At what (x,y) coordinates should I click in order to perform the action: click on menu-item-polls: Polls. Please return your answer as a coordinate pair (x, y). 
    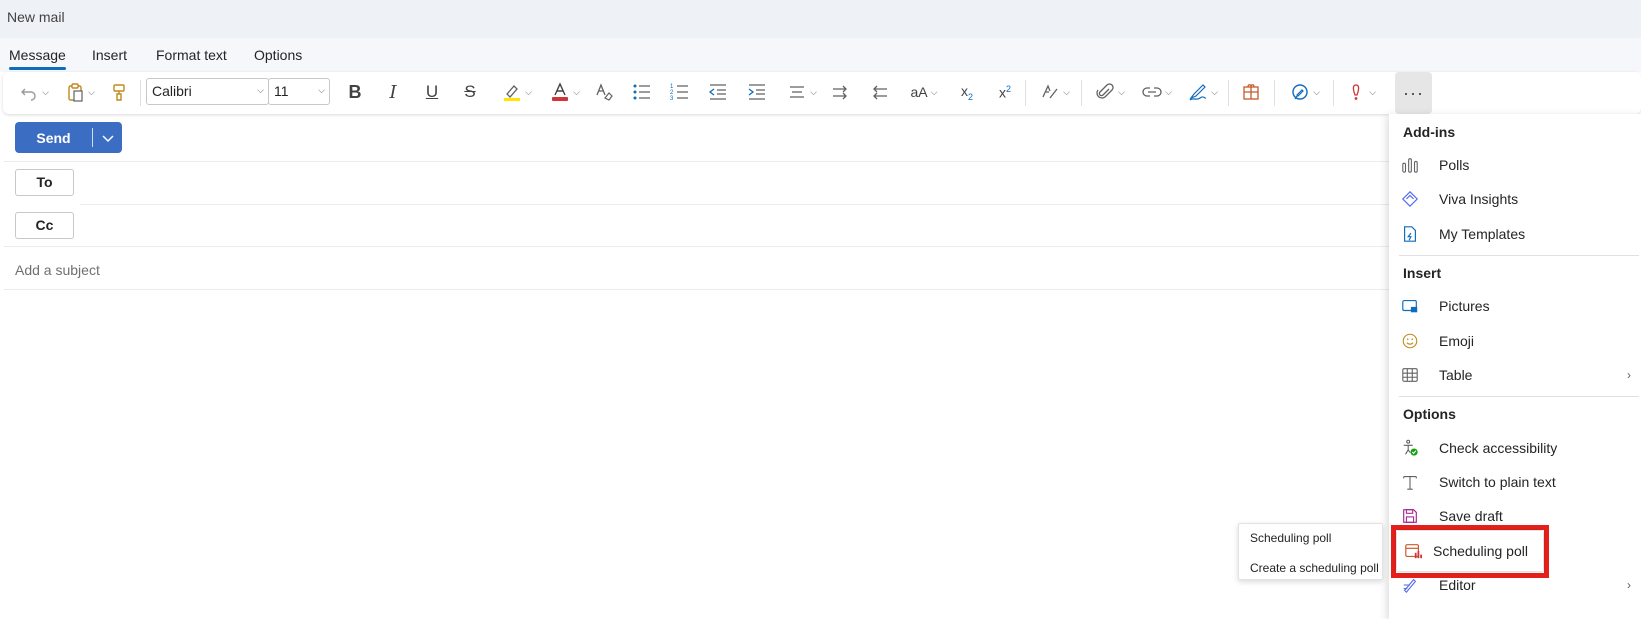
    Looking at the image, I should click on (1518, 165).